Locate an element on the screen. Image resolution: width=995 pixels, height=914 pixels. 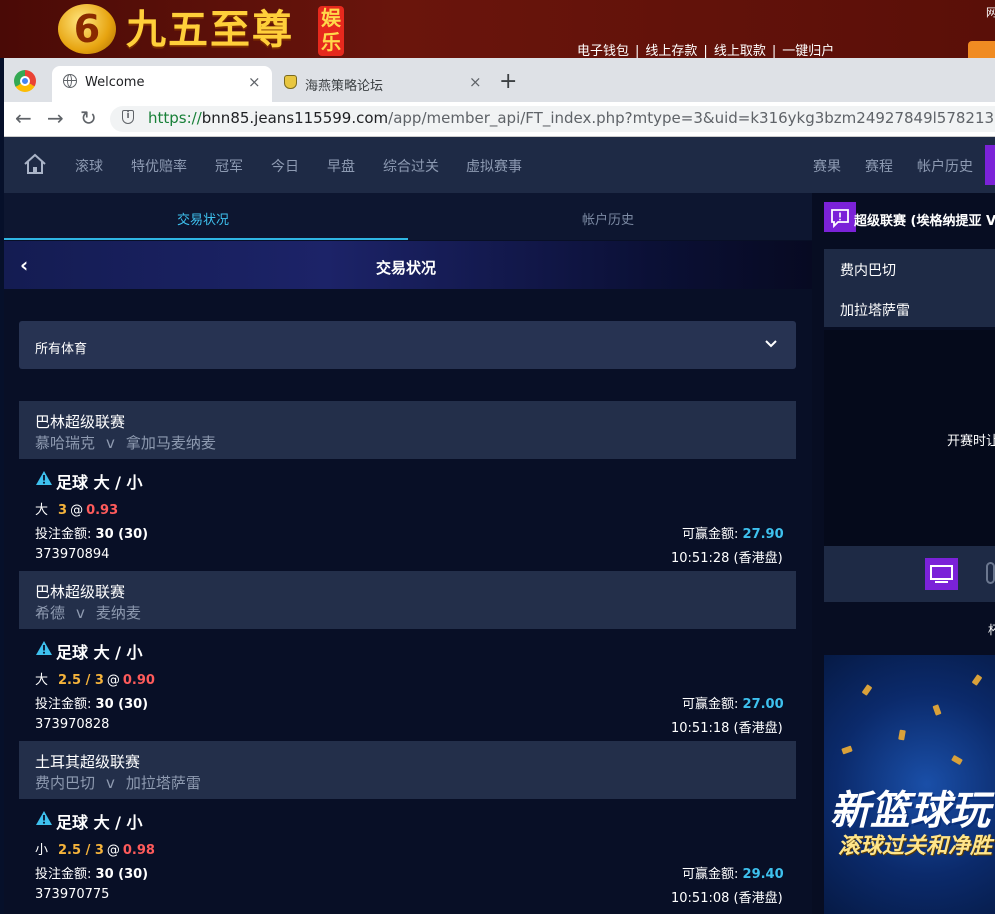
nav-virtual: 虚拟赛事 is located at coordinates (494, 166).